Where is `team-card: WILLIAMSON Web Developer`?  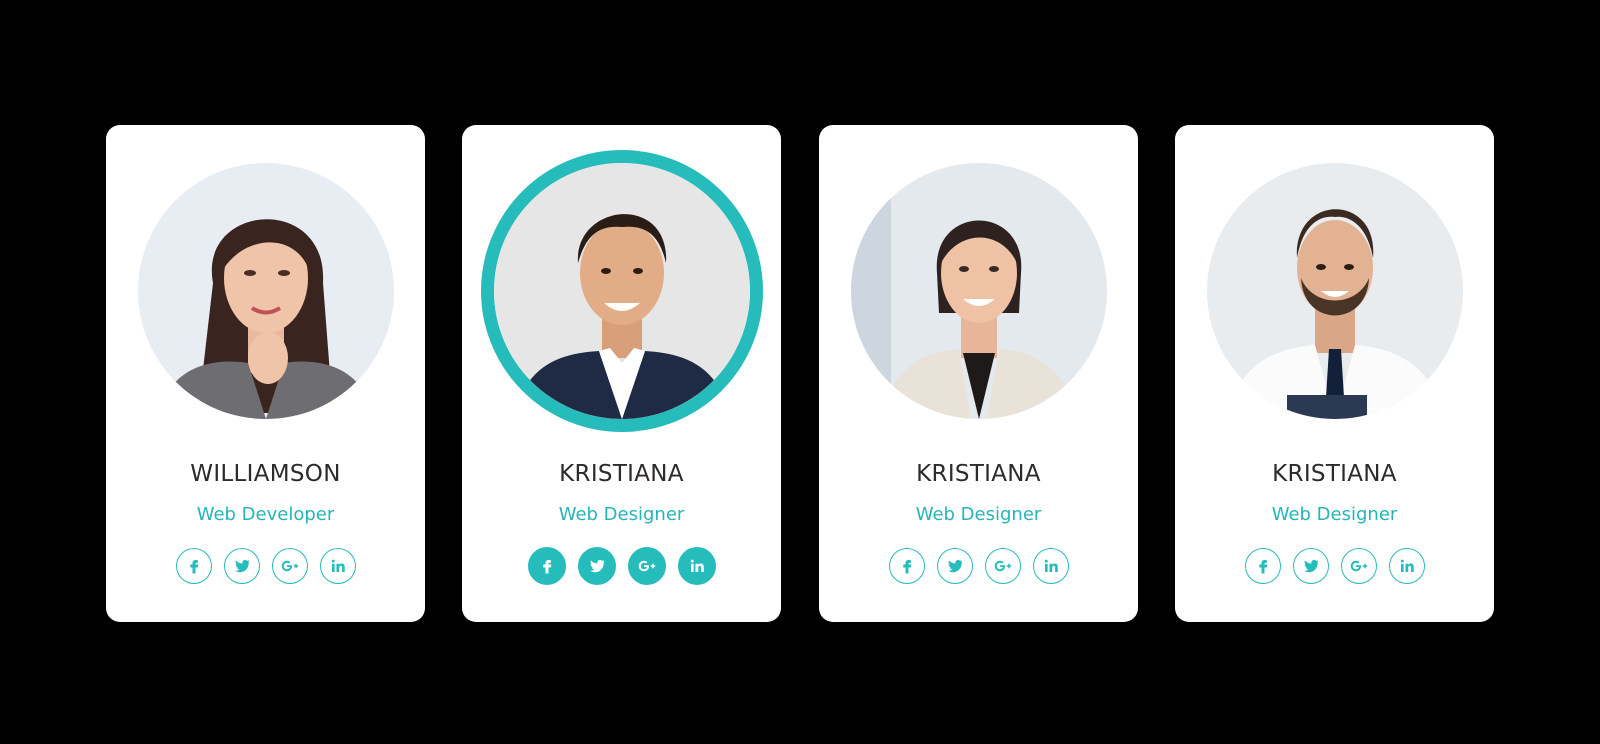 team-card: WILLIAMSON Web Developer is located at coordinates (265, 373).